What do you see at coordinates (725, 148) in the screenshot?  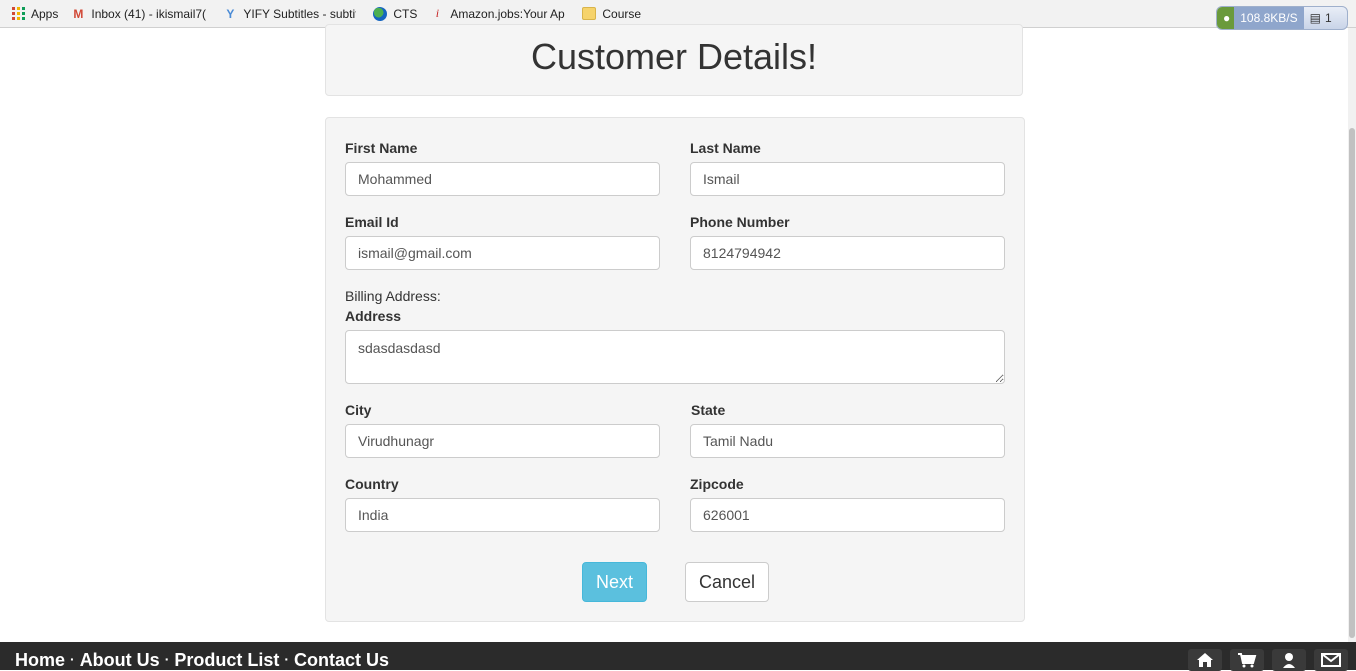 I see `last-name-label: Last Name` at bounding box center [725, 148].